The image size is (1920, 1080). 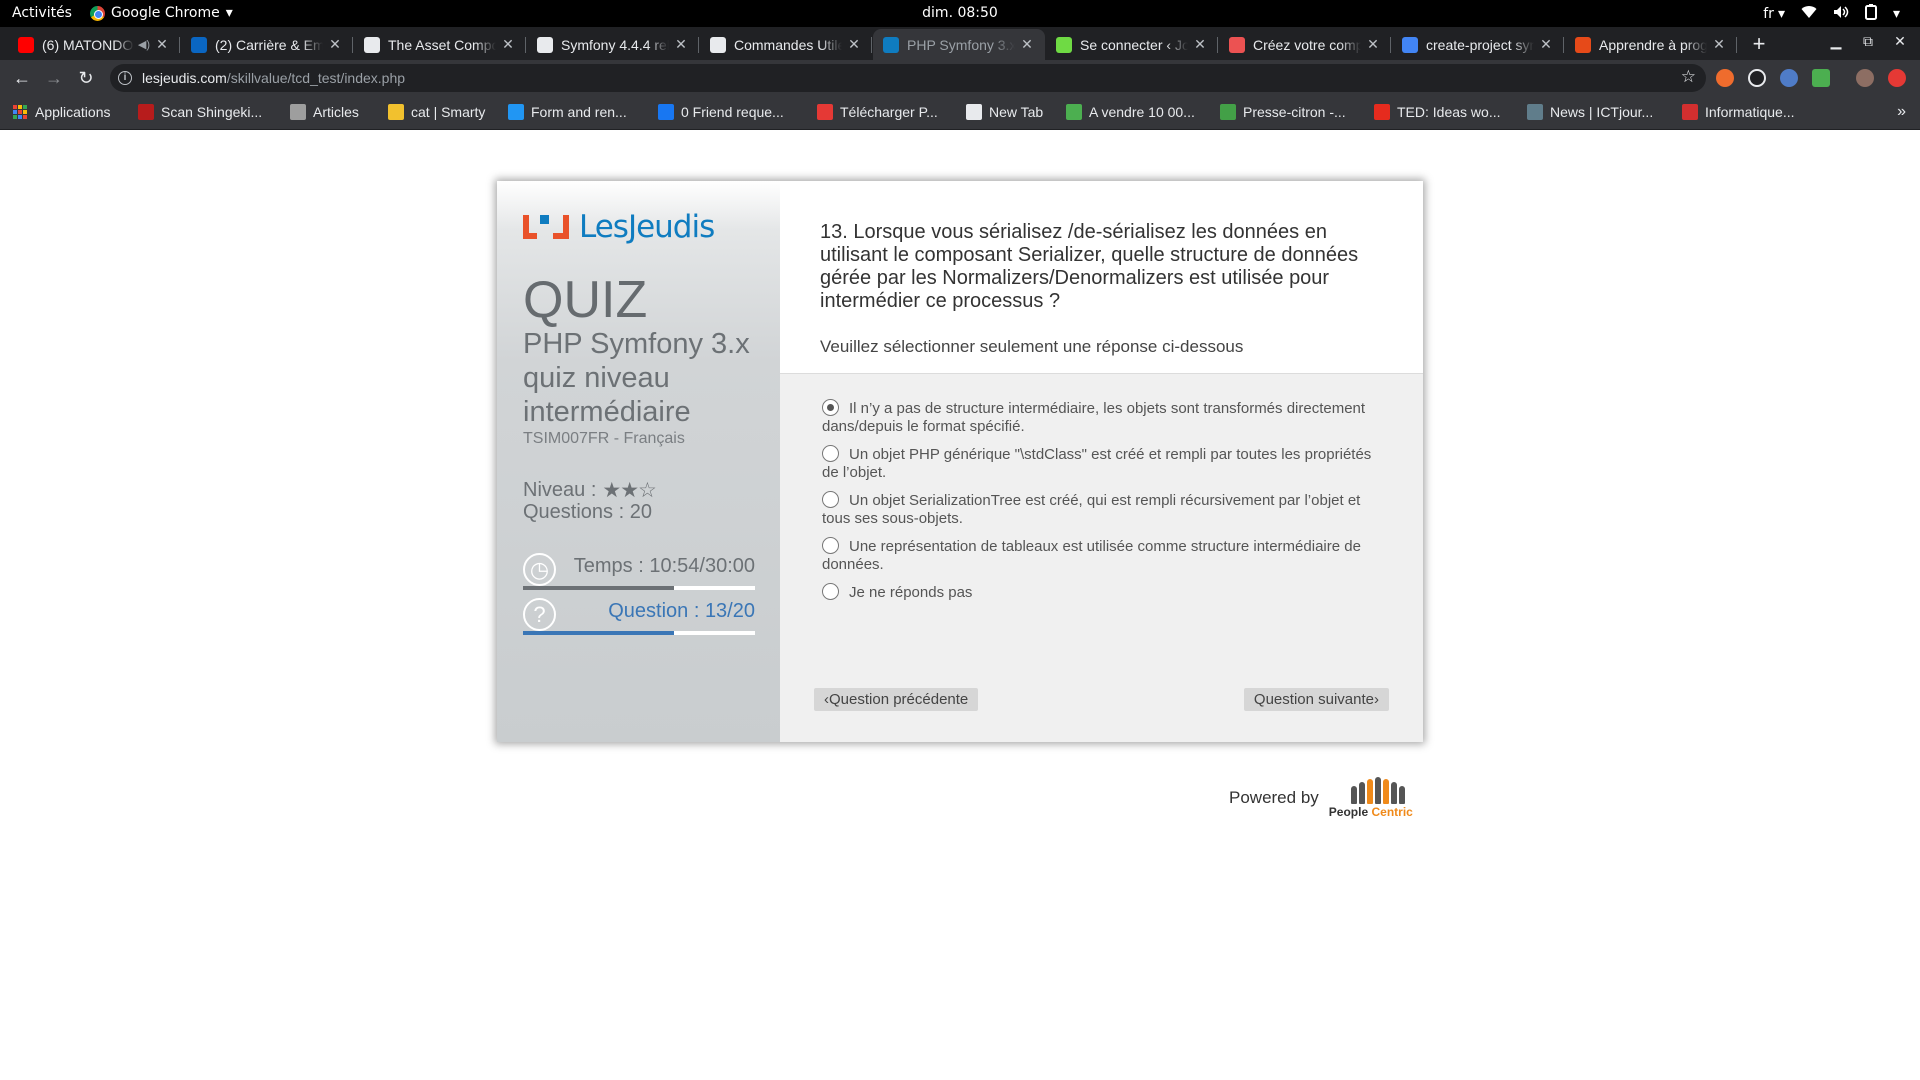 I want to click on url-host: lesjeudis.com, so click(x=184, y=78).